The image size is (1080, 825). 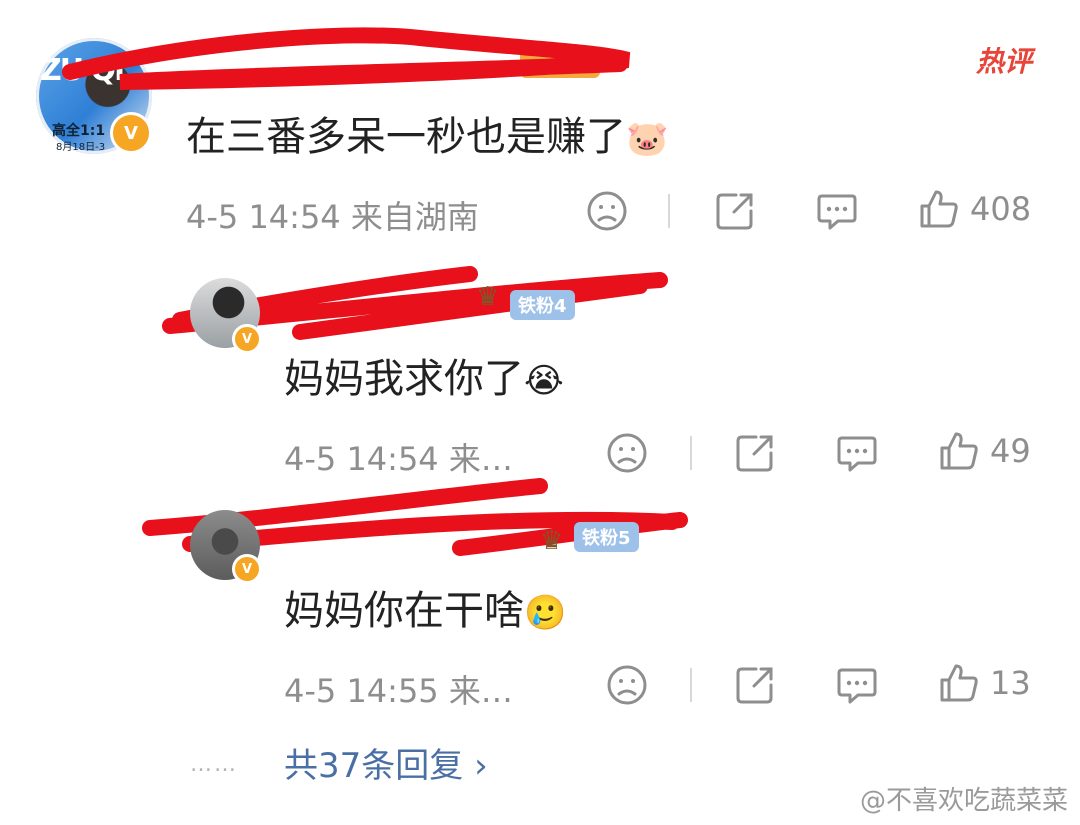 What do you see at coordinates (1003, 61) in the screenshot?
I see `hot-comment-label: 热评` at bounding box center [1003, 61].